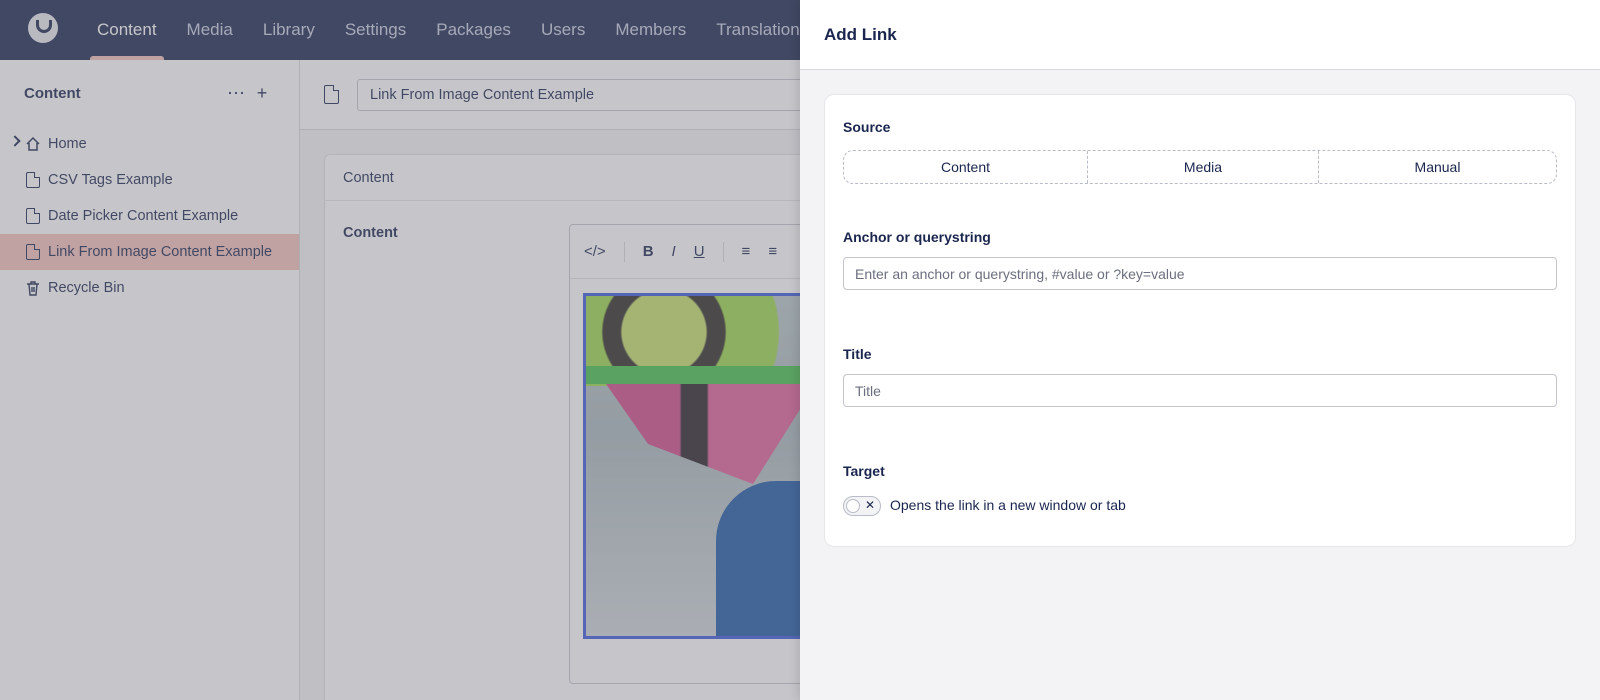 This screenshot has height=700, width=1600. Describe the element at coordinates (857, 354) in the screenshot. I see `title-label: Title` at that location.